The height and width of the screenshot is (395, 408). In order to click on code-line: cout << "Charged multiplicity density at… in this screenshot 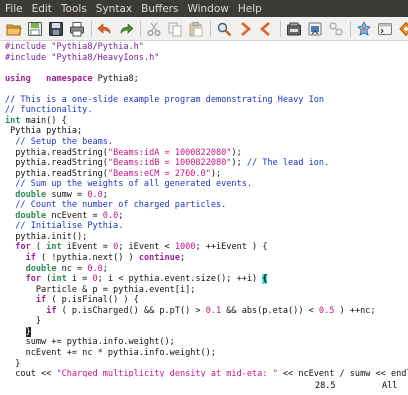, I will do `click(206, 373)`.